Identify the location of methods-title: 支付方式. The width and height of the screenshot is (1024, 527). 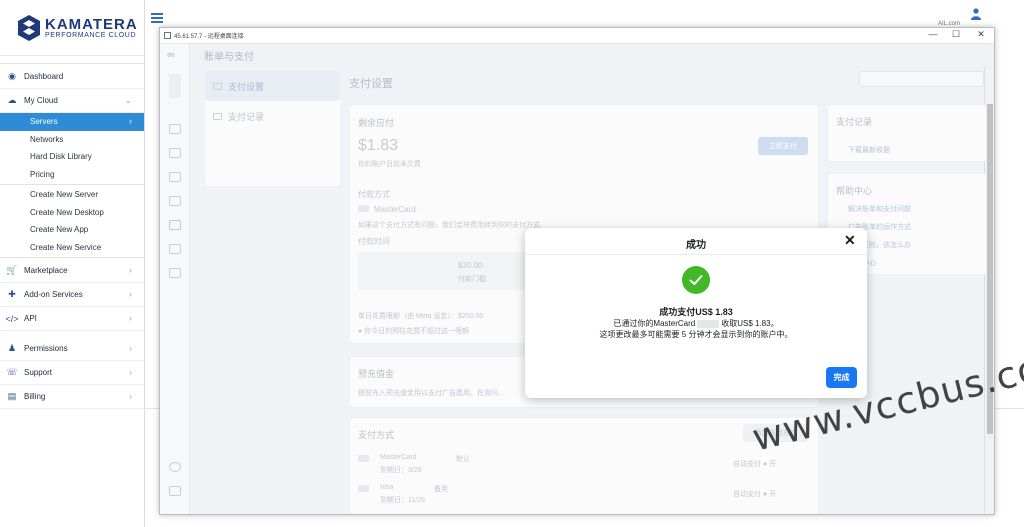
(376, 435).